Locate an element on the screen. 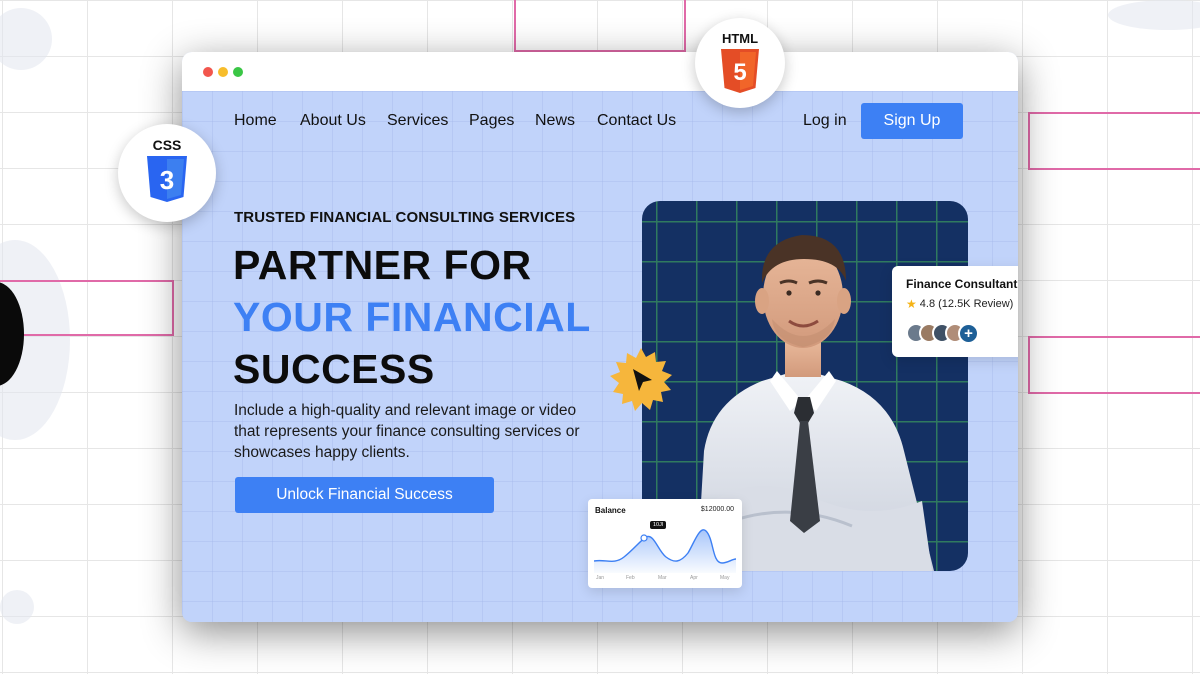 This screenshot has height=674, width=1200. hero-headline: PARTNER FOR YOUR FINANCIAL SUCCESS is located at coordinates (412, 317).